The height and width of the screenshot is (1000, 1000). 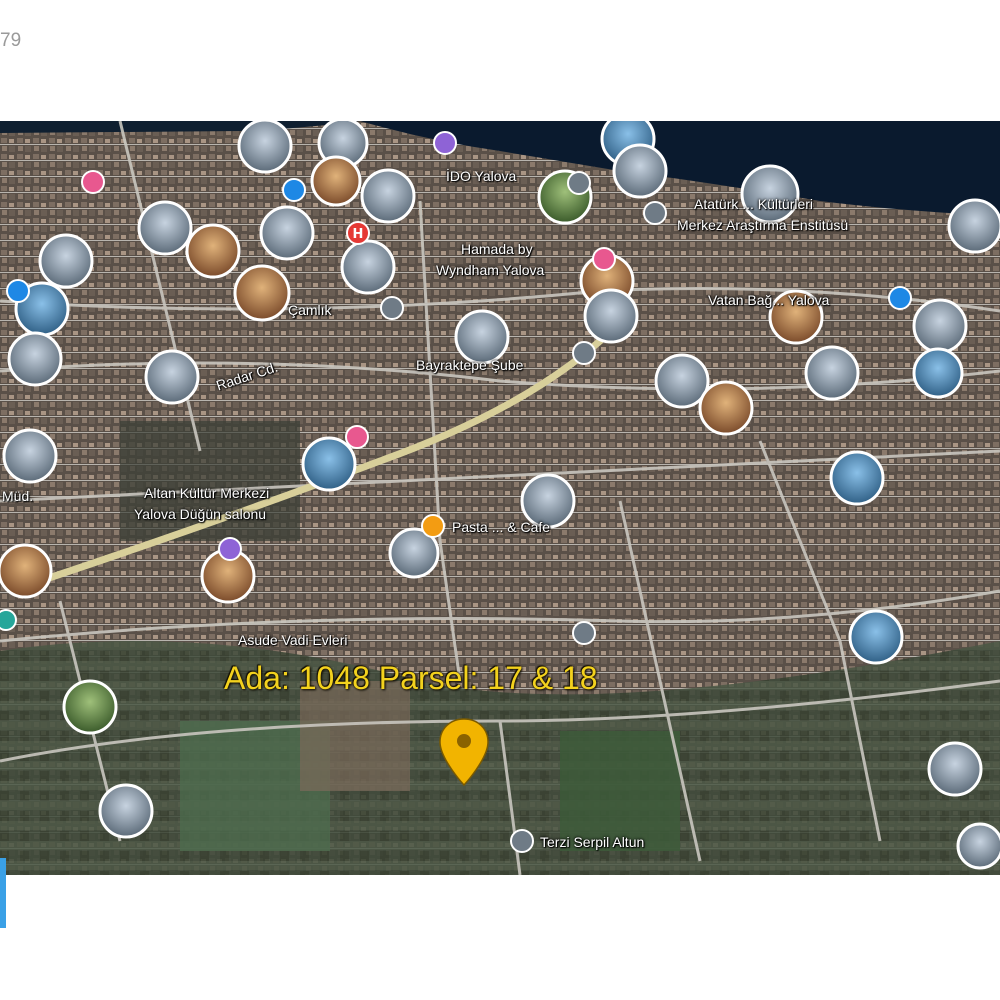 What do you see at coordinates (768, 300) in the screenshot?
I see `label-vatan-bag: Vatan Bağ... Yalova` at bounding box center [768, 300].